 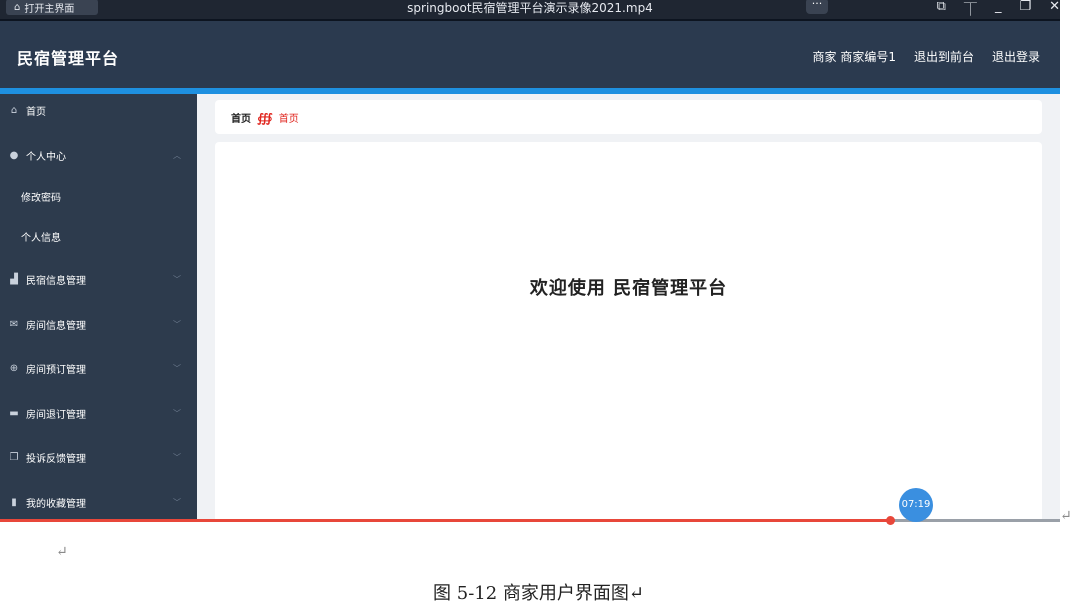 What do you see at coordinates (916, 505) in the screenshot?
I see `current-time-badge: 07:19` at bounding box center [916, 505].